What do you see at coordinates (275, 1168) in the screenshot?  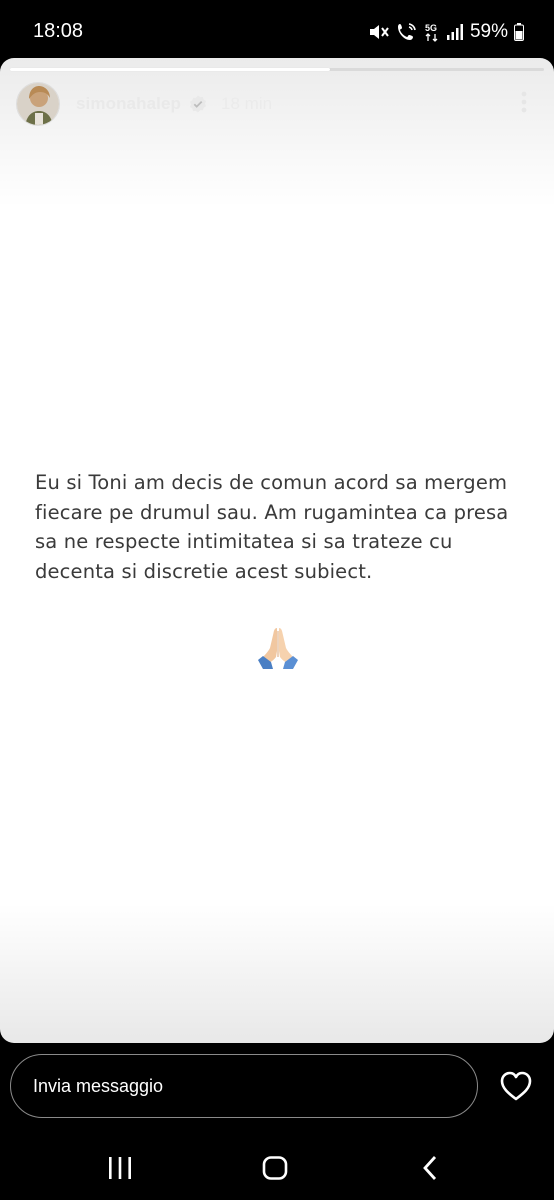 I see `home-icon` at bounding box center [275, 1168].